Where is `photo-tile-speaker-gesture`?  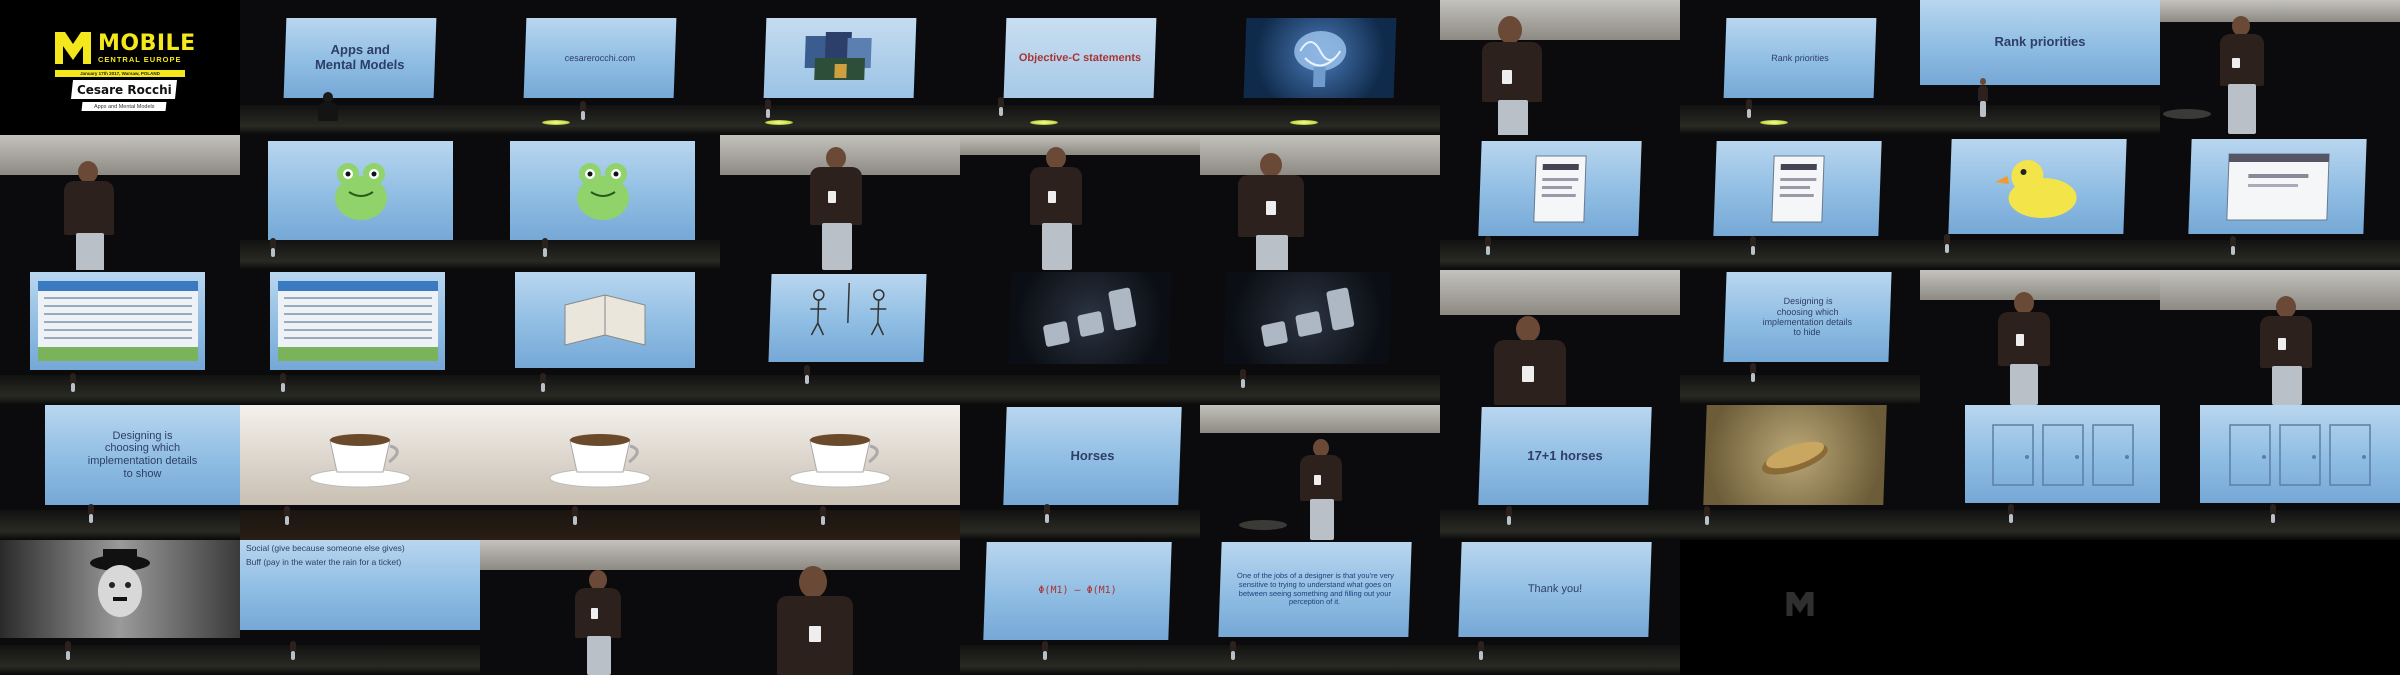 photo-tile-speaker-gesture is located at coordinates (120, 202).